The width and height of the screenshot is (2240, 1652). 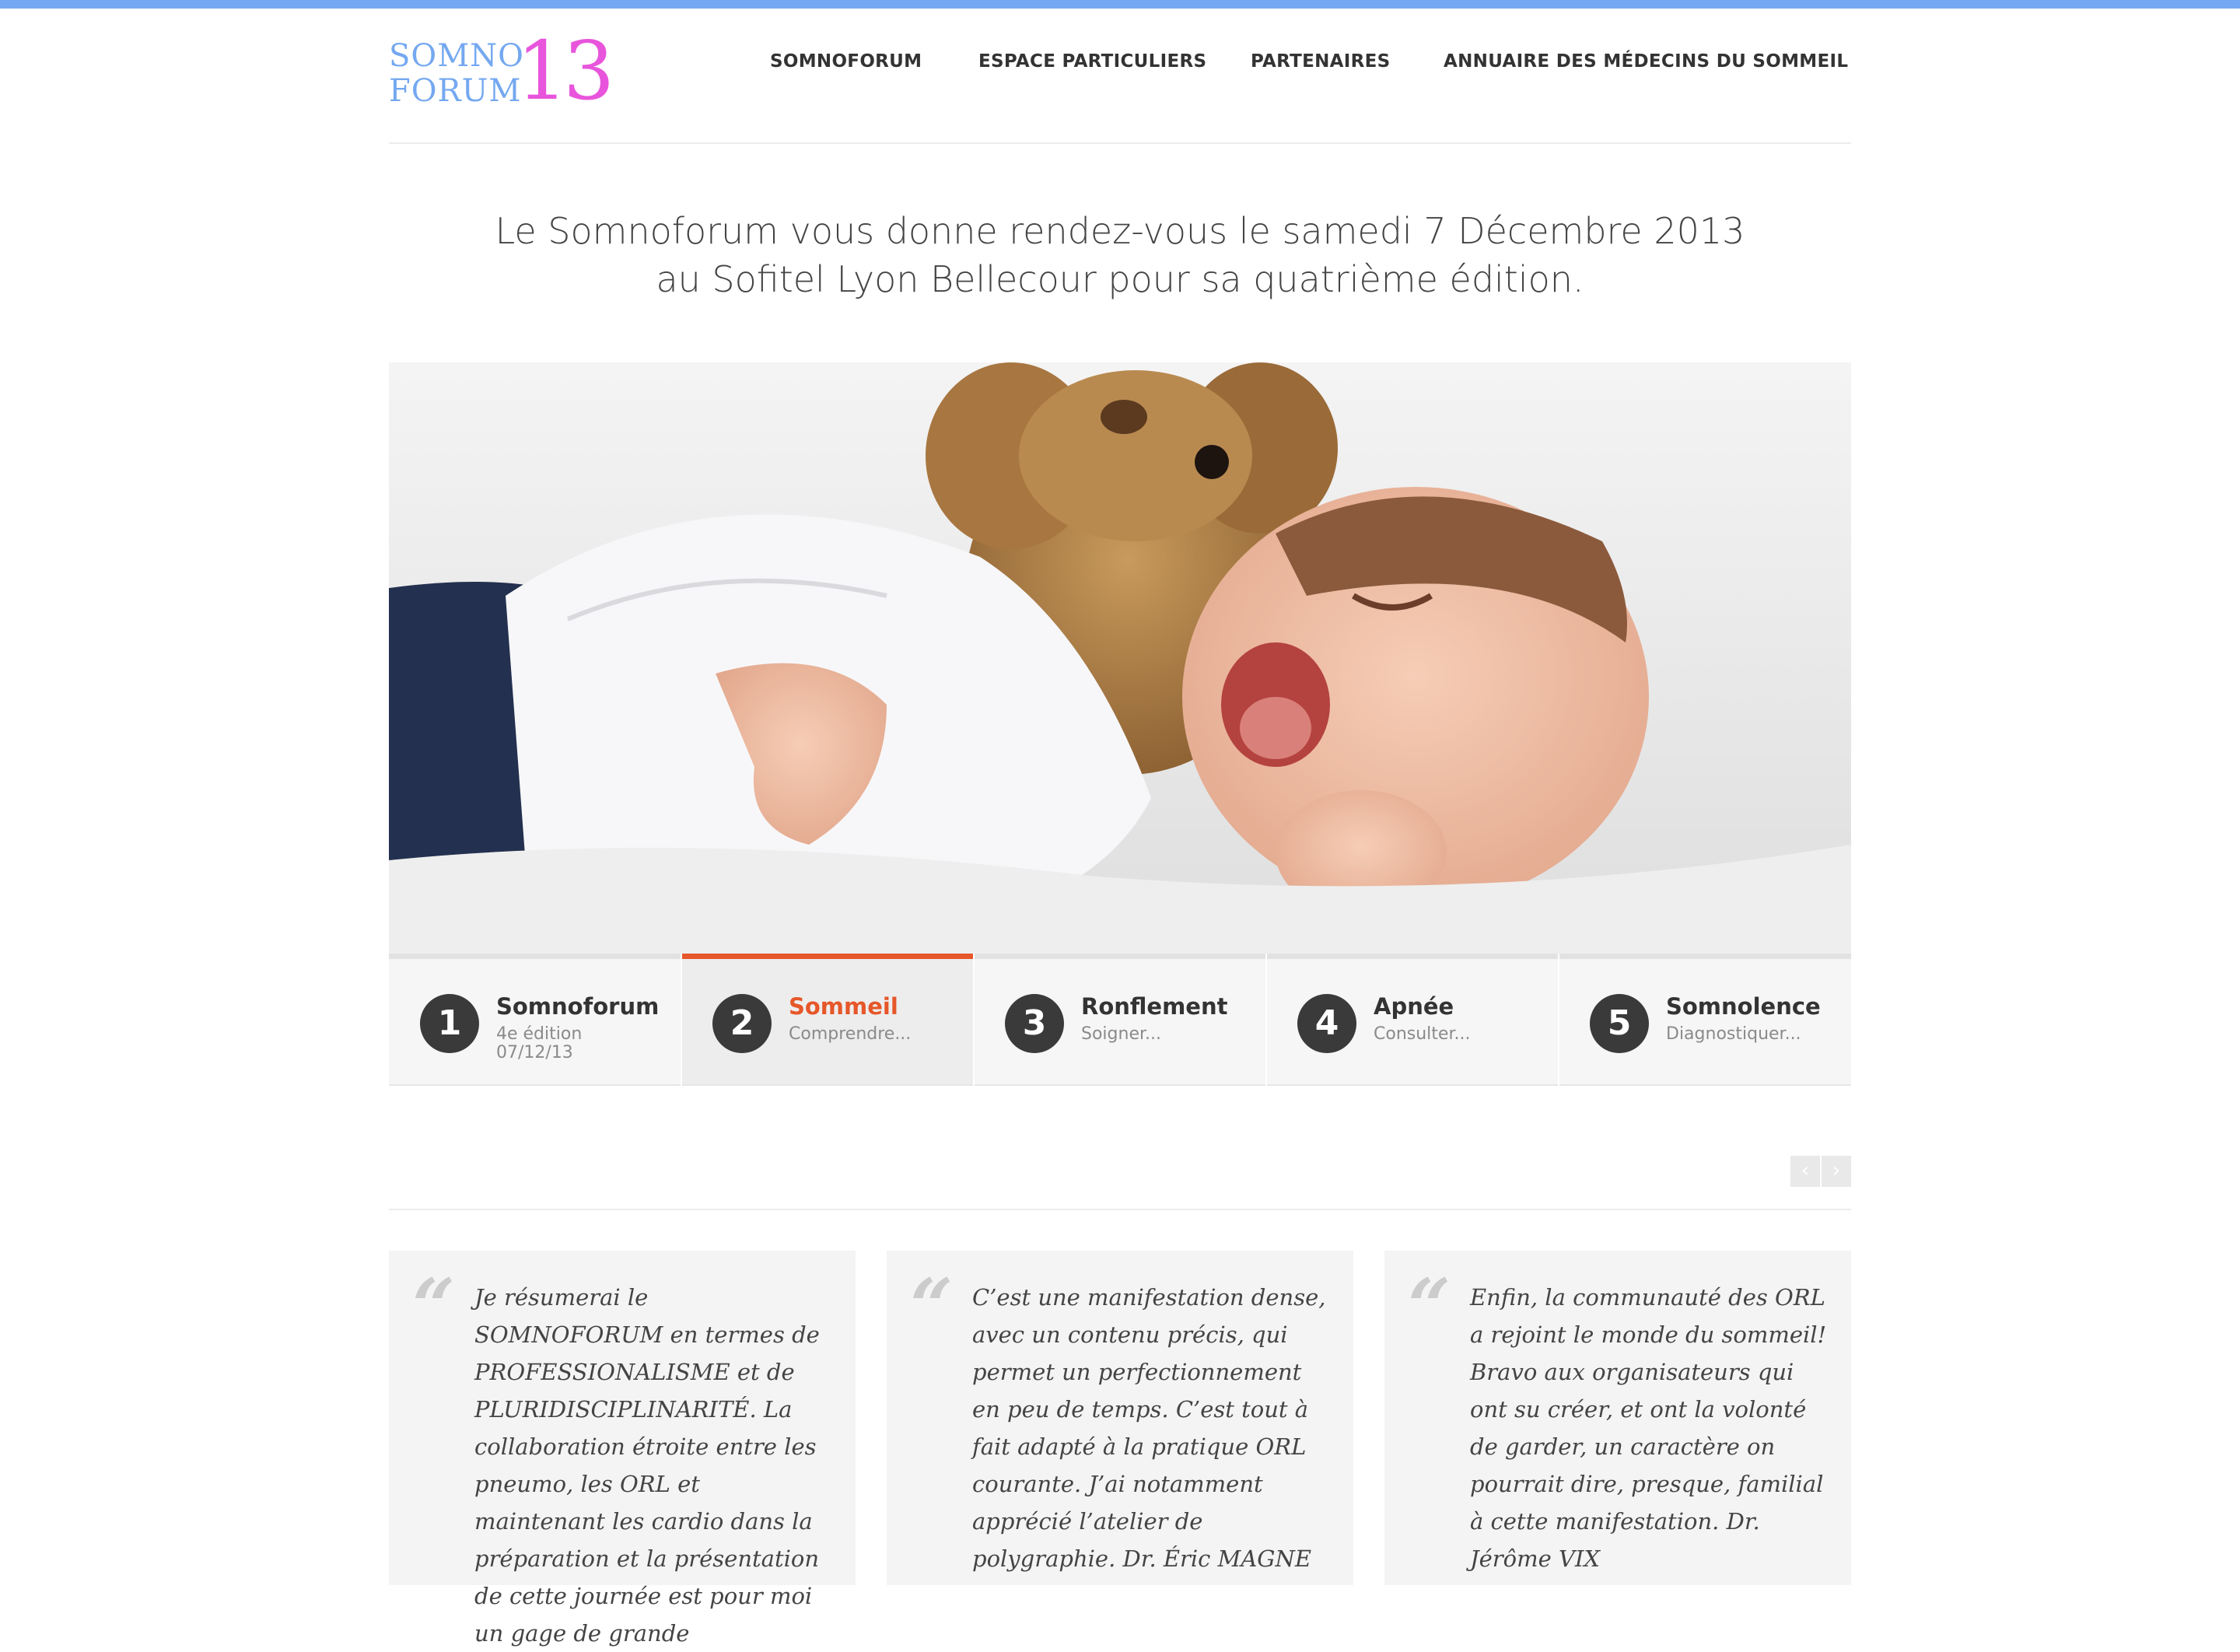 I want to click on chevron-right-icon: ›, so click(x=1836, y=1171).